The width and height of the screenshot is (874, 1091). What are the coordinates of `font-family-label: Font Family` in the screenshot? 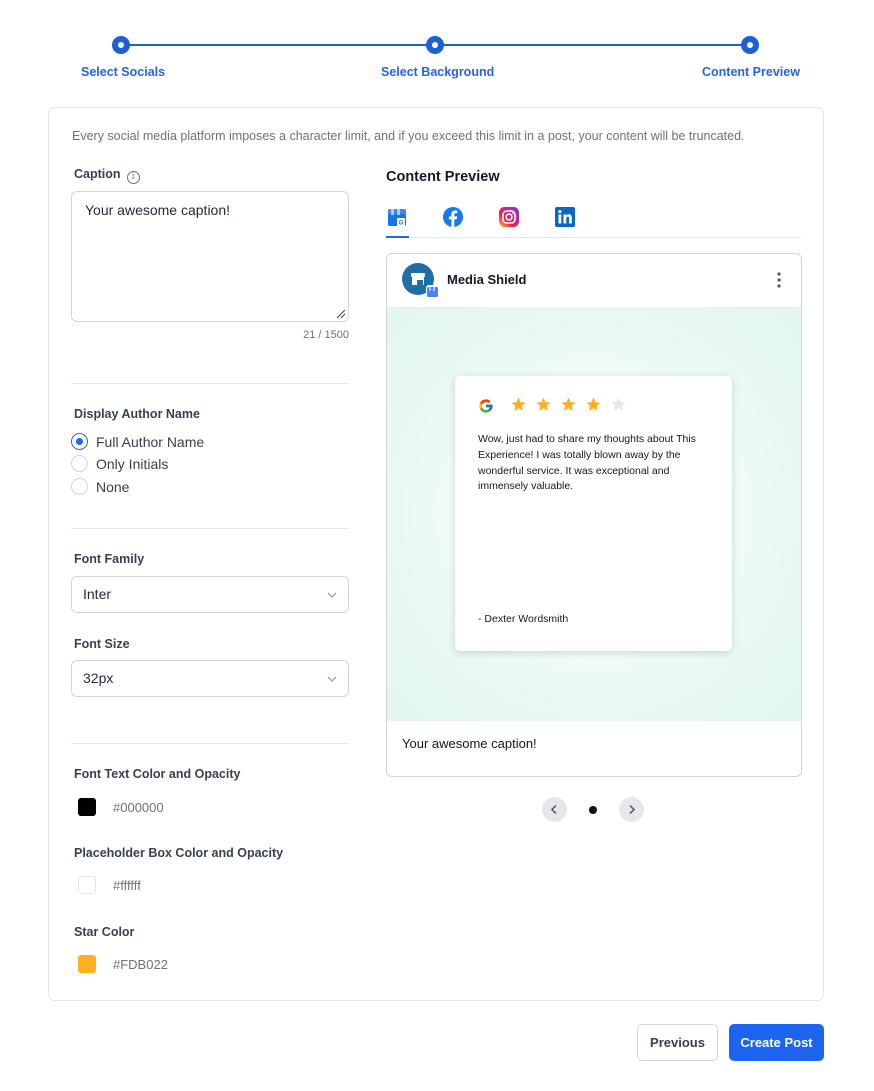 It's located at (109, 559).